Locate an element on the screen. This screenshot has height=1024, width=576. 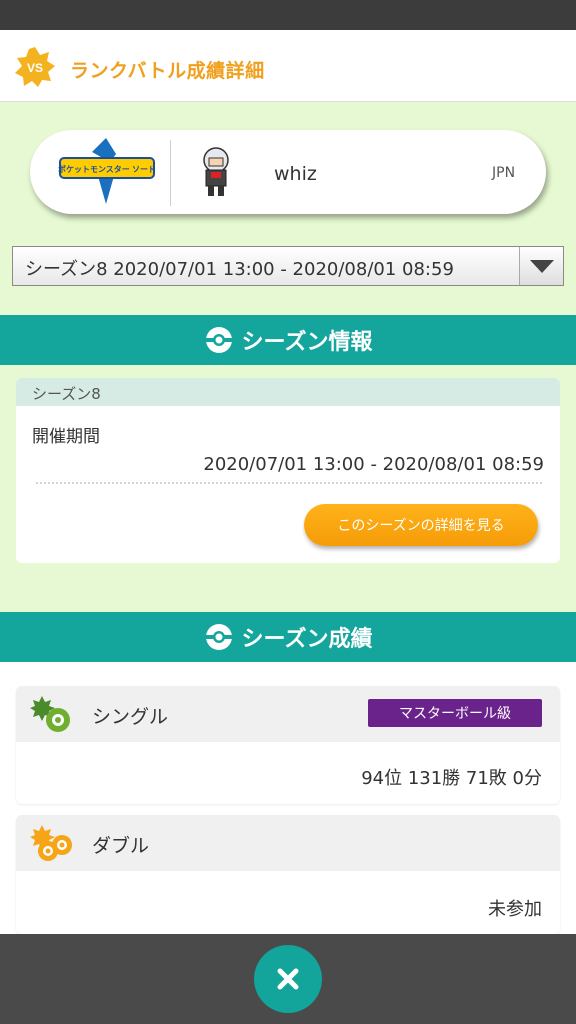
double-result: 未参加 is located at coordinates (515, 909).